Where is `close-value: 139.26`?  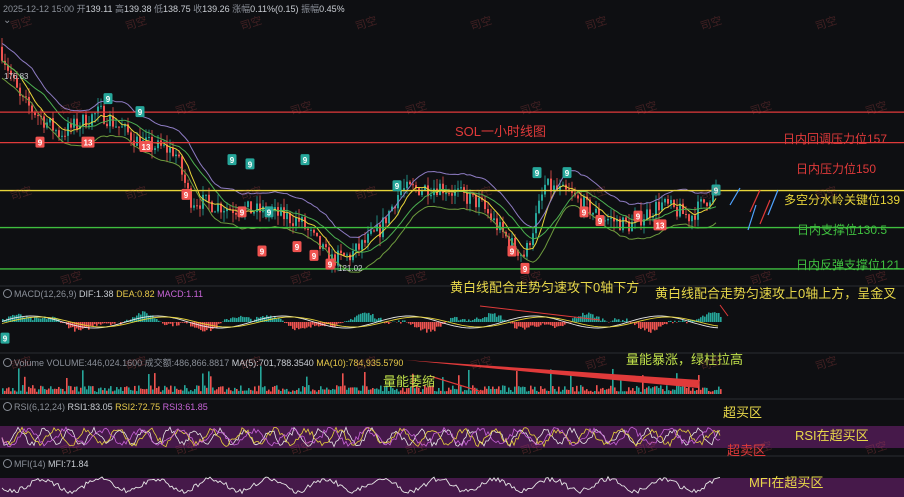 close-value: 139.26 is located at coordinates (216, 9).